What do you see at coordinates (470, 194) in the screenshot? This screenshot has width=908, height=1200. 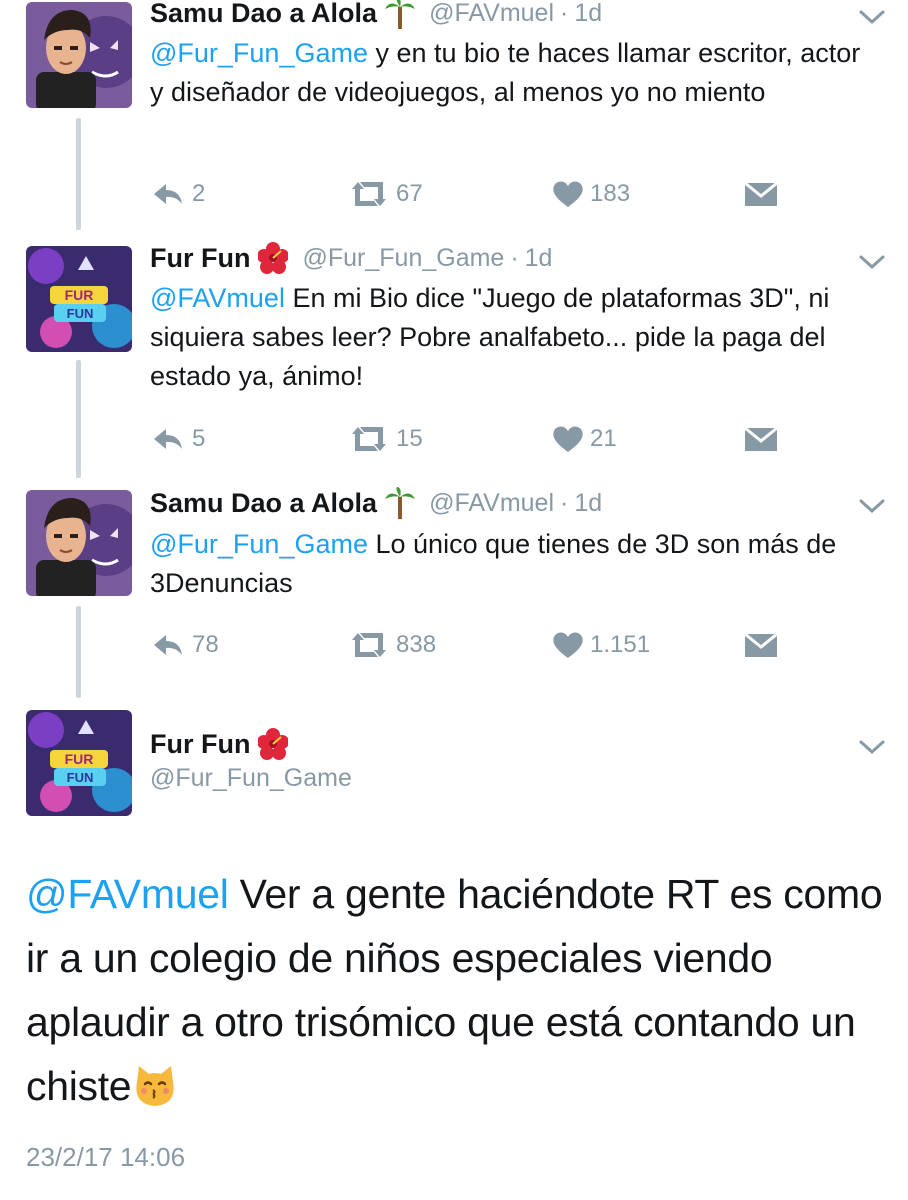 I see `tweet-actions: 2 67 183` at bounding box center [470, 194].